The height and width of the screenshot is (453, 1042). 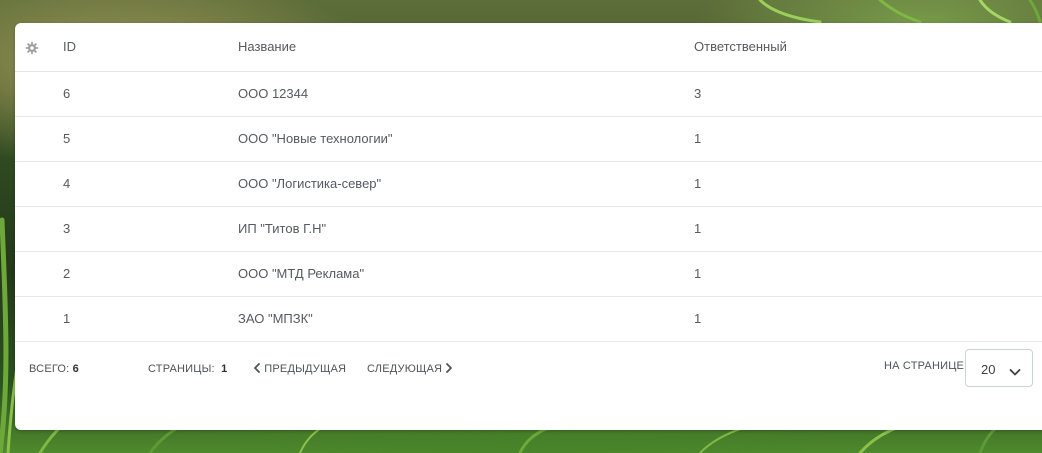 I want to click on cell-name: ЗАО "МПЗК", so click(x=275, y=318).